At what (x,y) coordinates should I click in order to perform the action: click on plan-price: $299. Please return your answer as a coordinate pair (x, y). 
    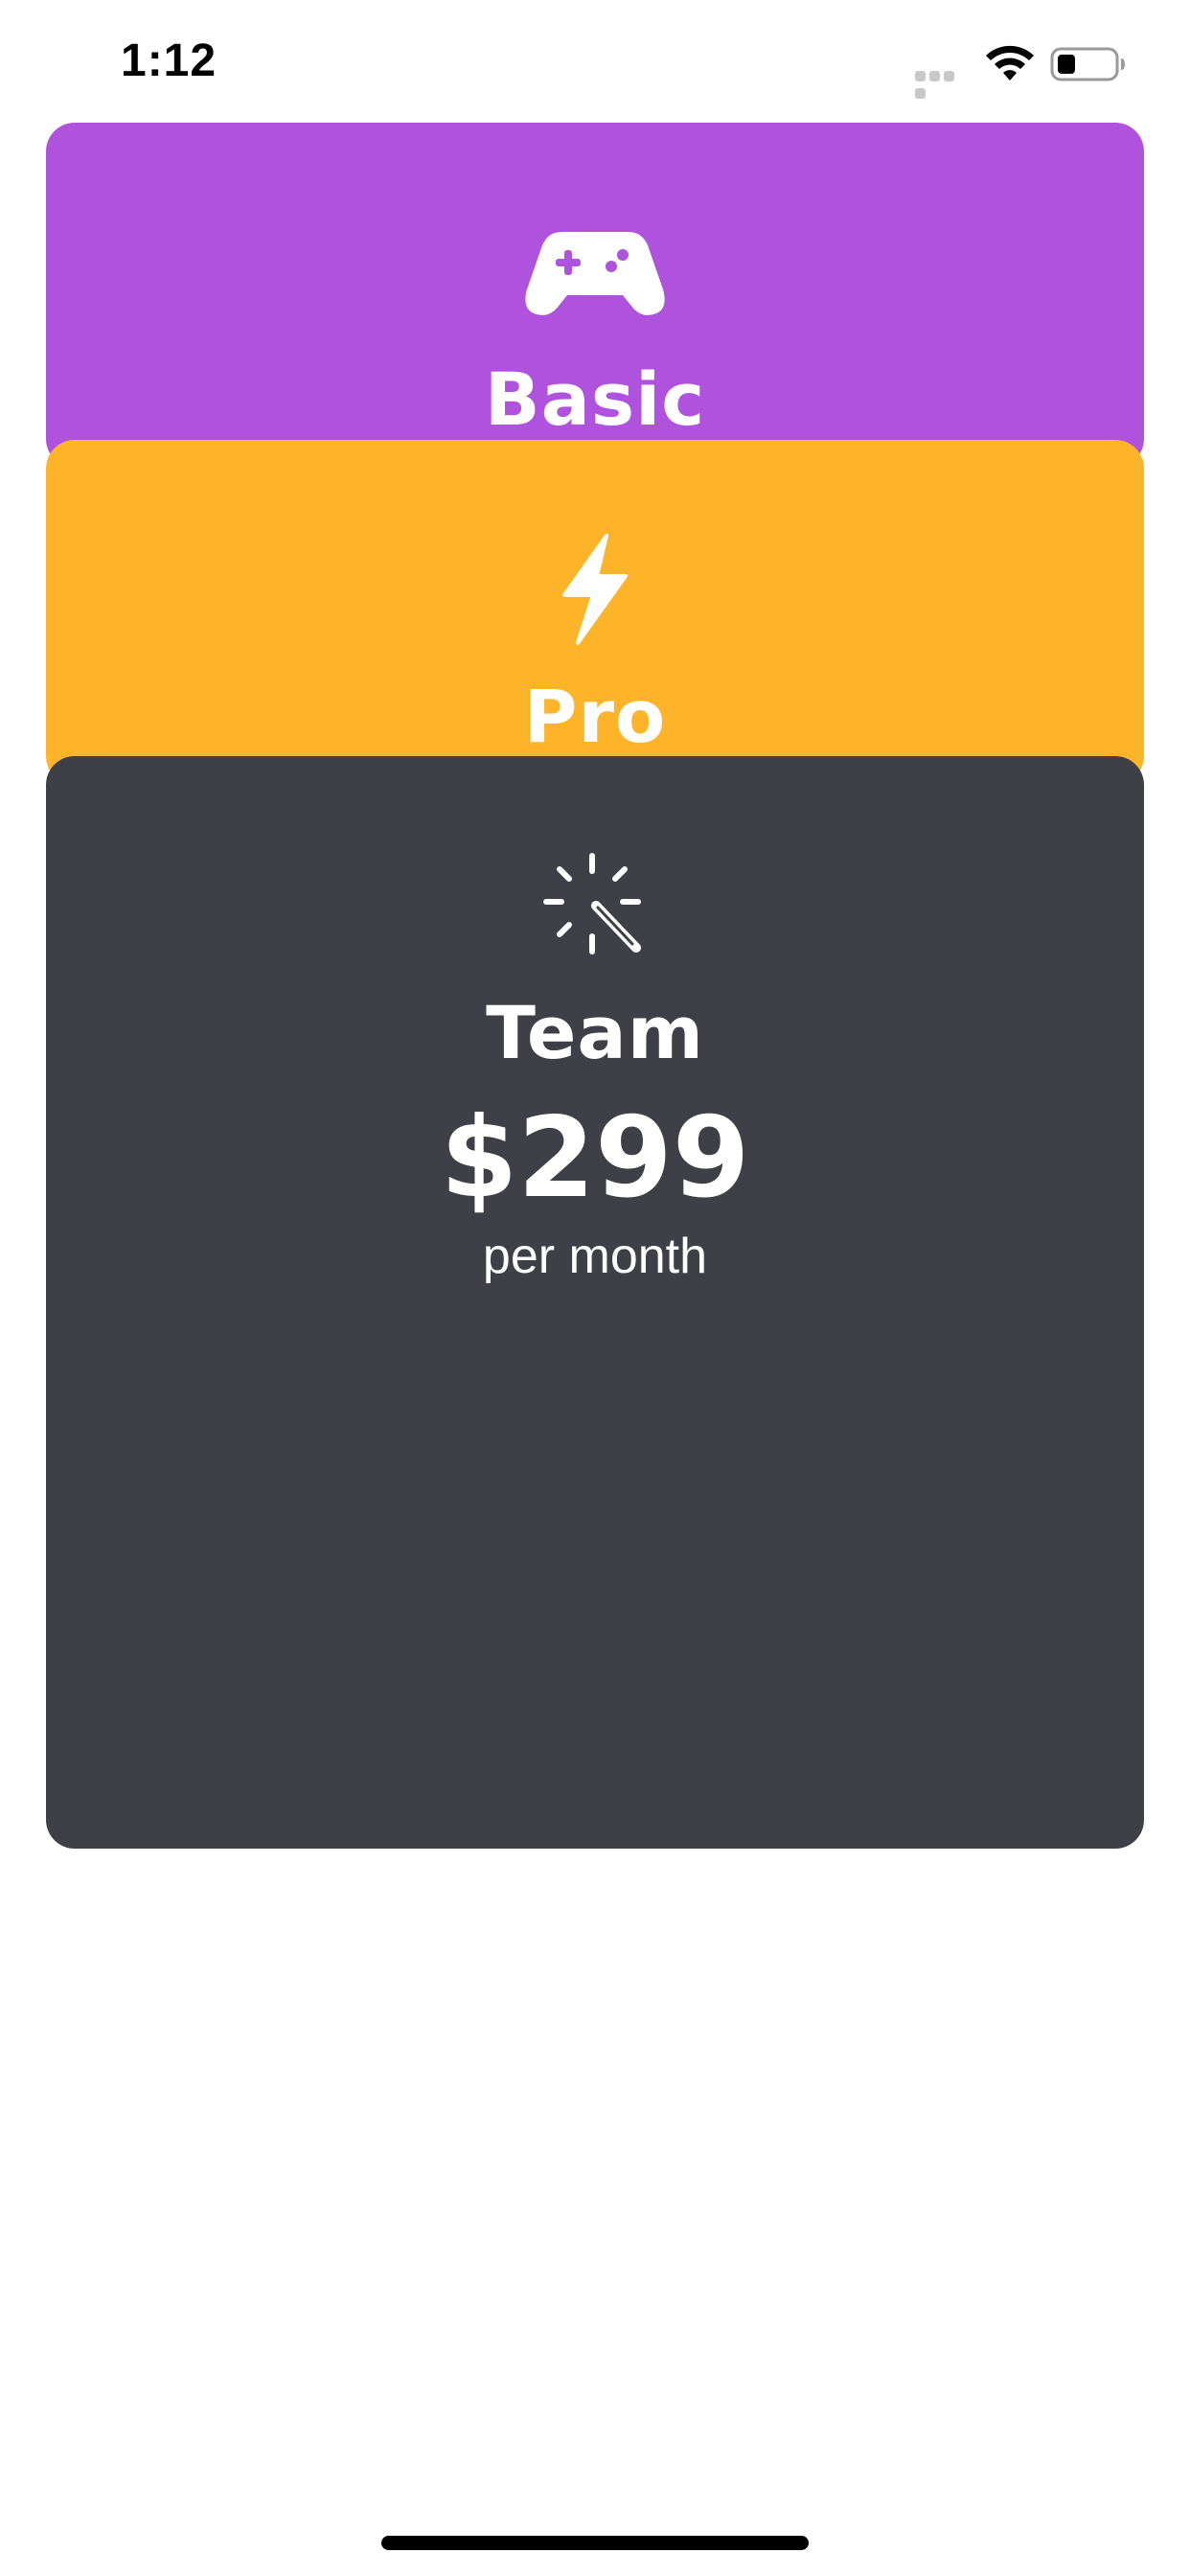
    Looking at the image, I should click on (595, 1158).